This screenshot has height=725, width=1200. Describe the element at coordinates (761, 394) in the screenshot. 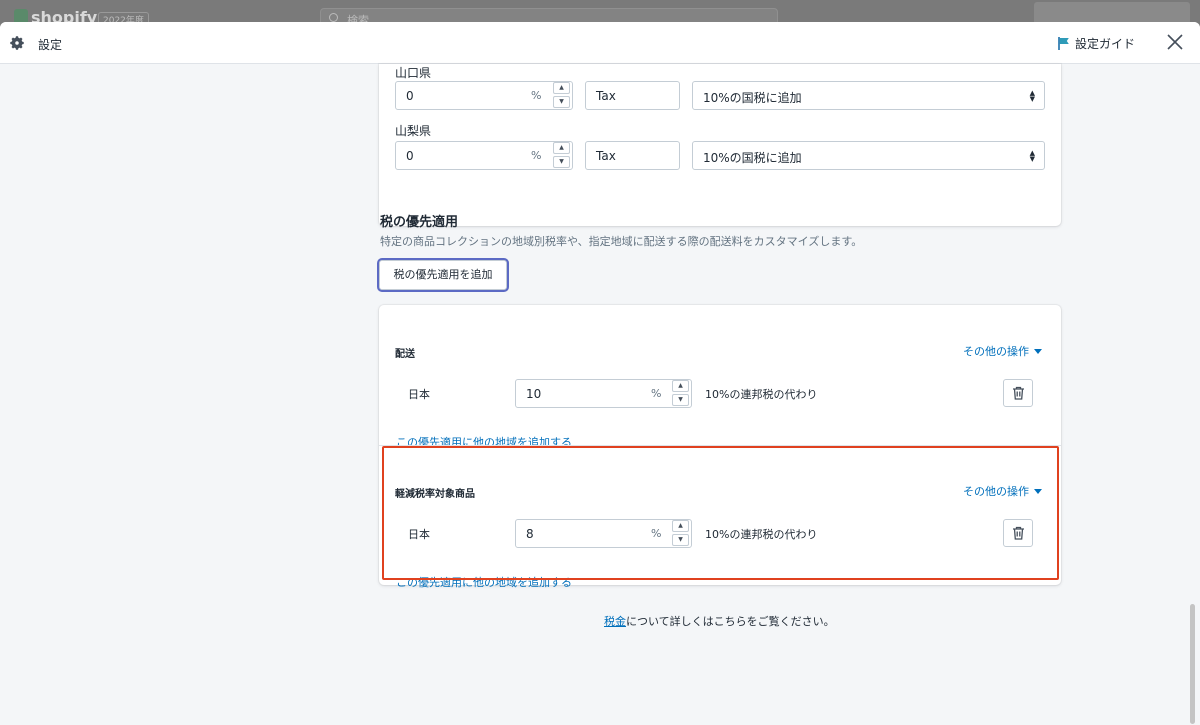

I see `override-description: 10%の連邦税の代わり` at that location.